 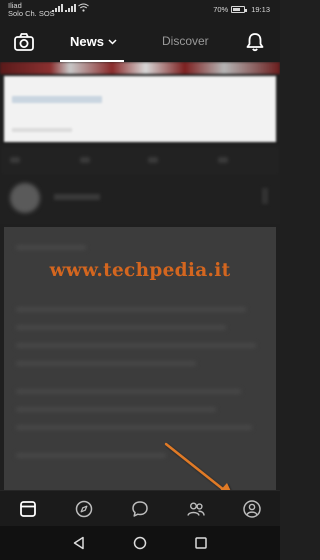 I want to click on home-feed-icon, so click(x=28, y=509).